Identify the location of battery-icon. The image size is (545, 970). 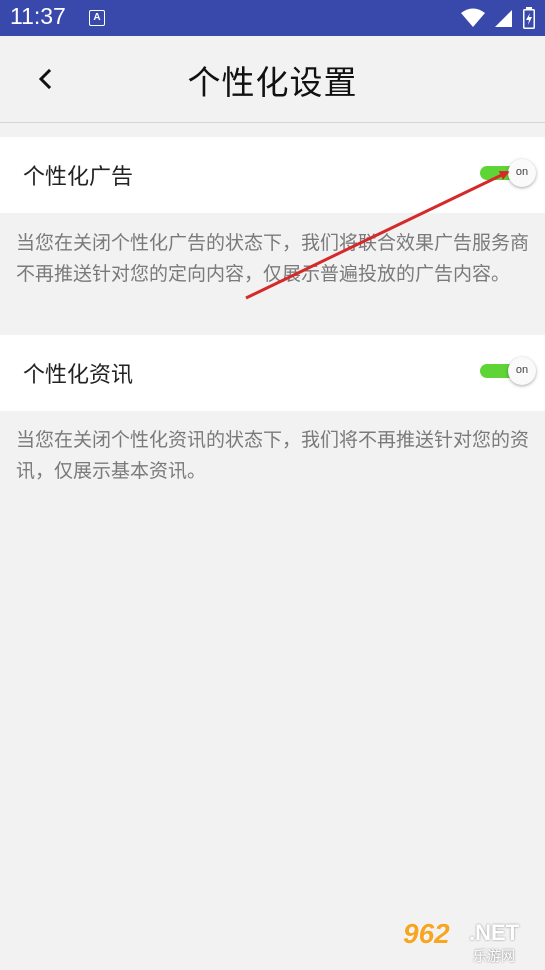
(529, 18).